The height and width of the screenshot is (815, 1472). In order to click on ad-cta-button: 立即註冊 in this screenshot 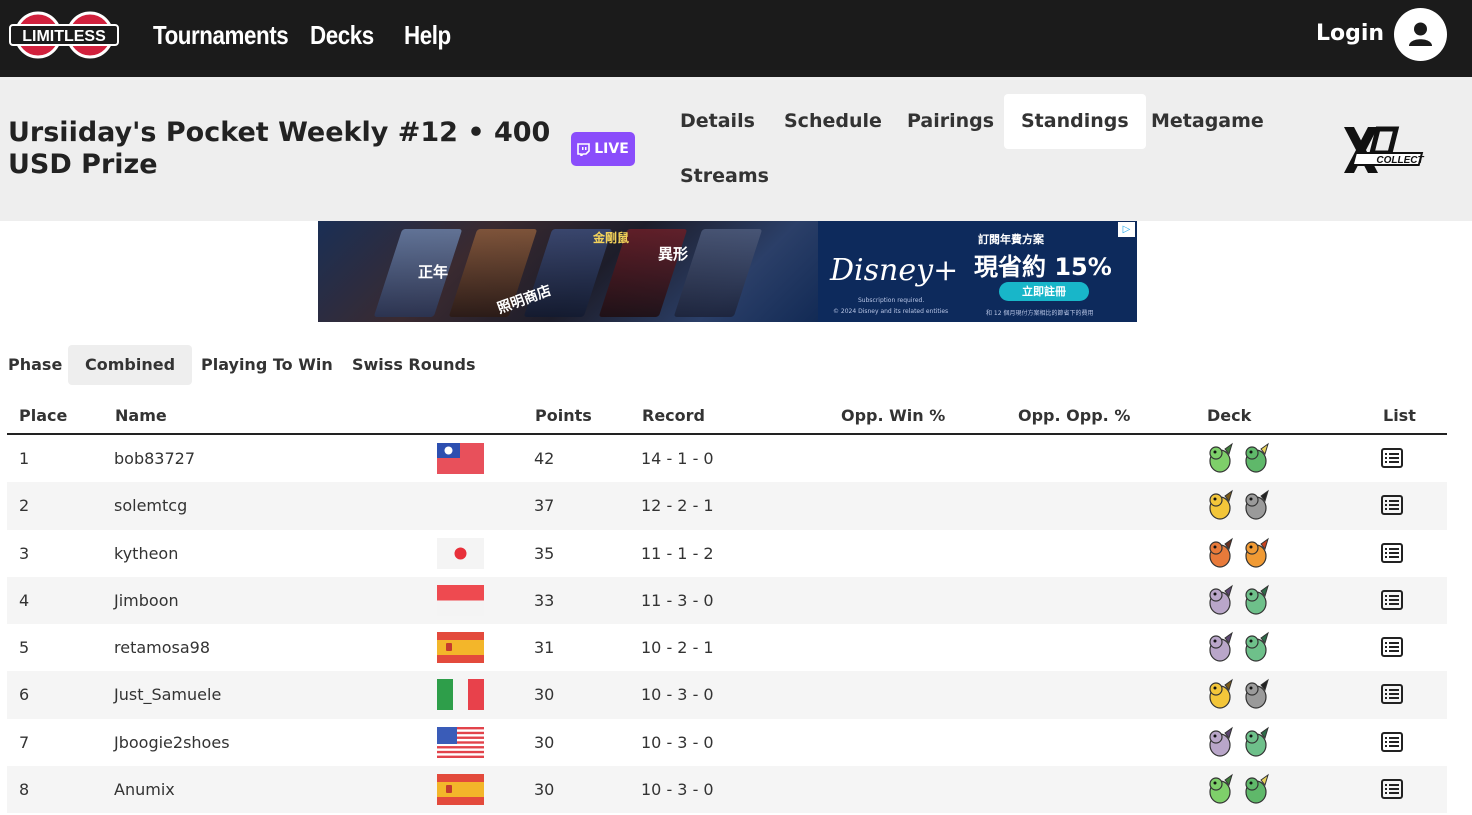, I will do `click(1044, 291)`.